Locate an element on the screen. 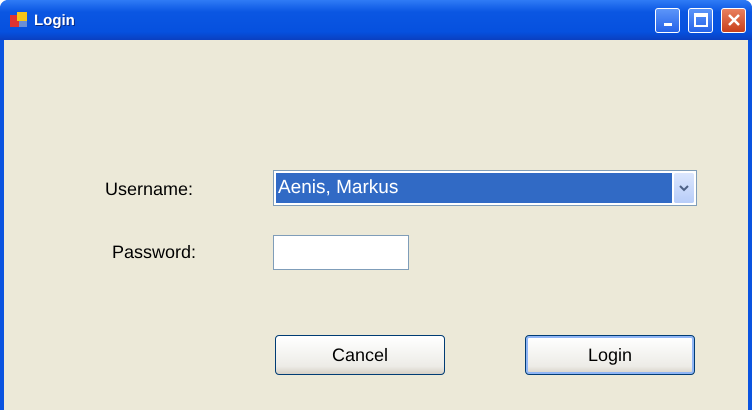 The height and width of the screenshot is (410, 752). password-label: Password: is located at coordinates (154, 252).